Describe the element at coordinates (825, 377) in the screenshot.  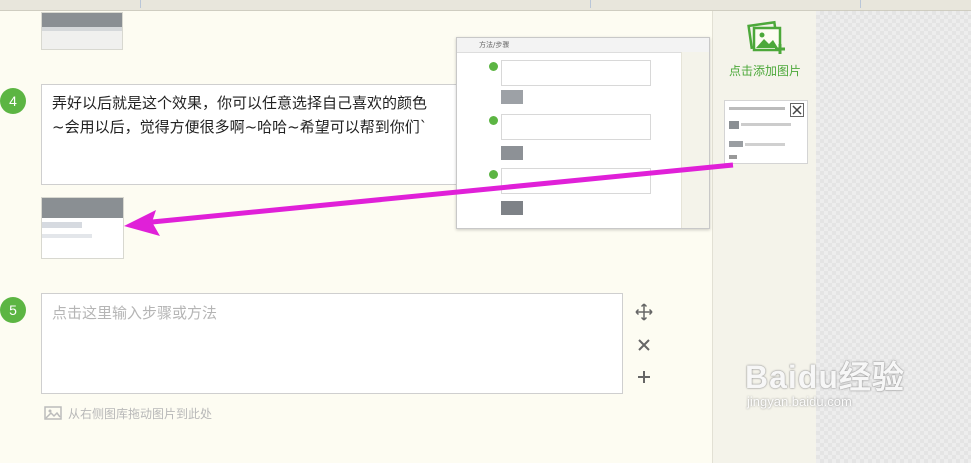
I see `watermark-brand: Baidu经验` at that location.